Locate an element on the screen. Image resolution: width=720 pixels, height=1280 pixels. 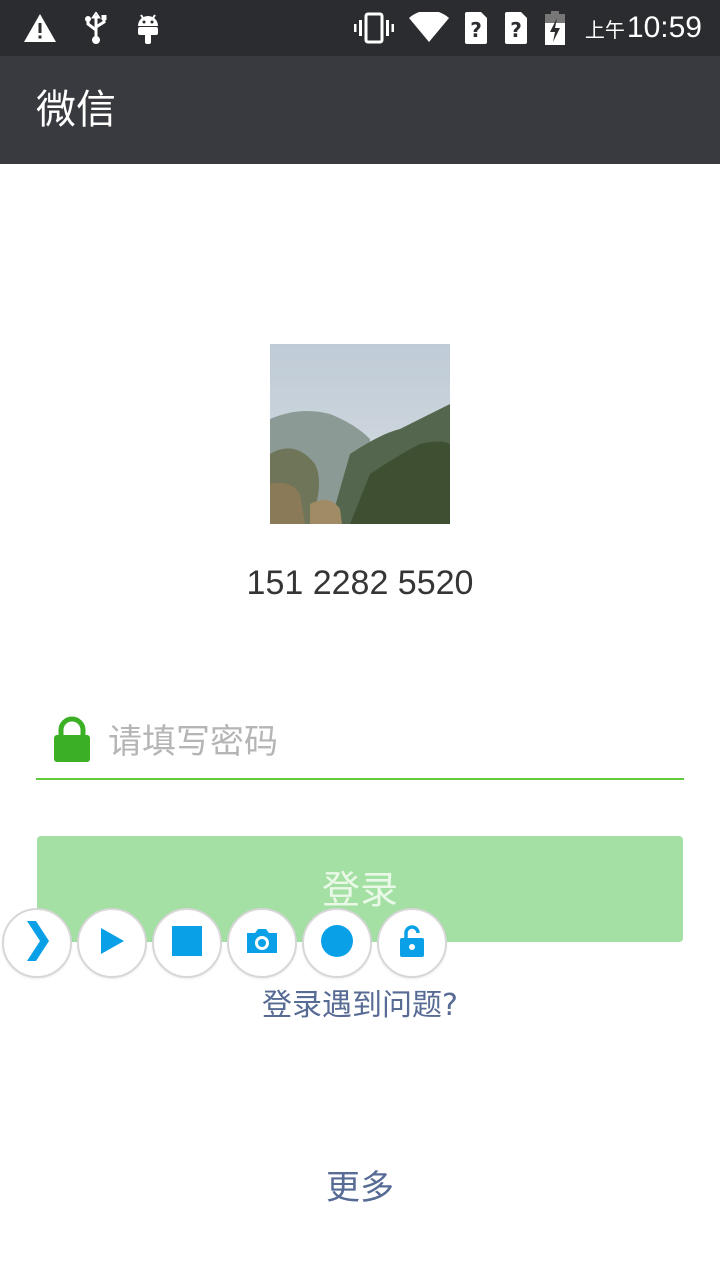
expand-icon is located at coordinates (37, 943).